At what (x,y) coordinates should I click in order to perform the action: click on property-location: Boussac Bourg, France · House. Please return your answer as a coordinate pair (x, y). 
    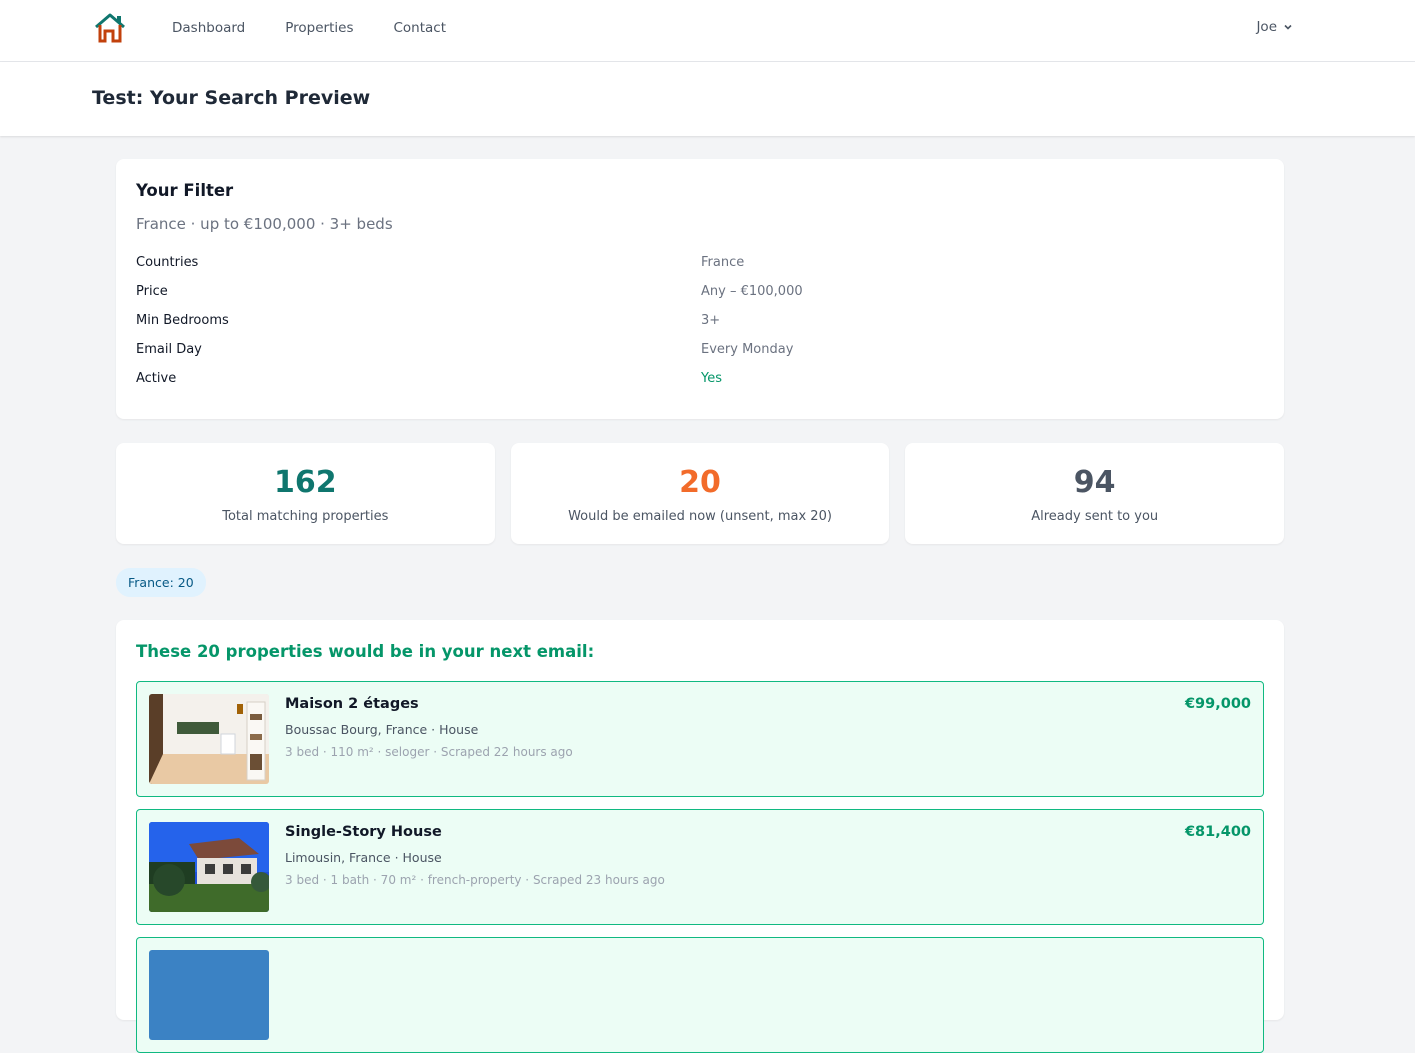
    Looking at the image, I should click on (382, 729).